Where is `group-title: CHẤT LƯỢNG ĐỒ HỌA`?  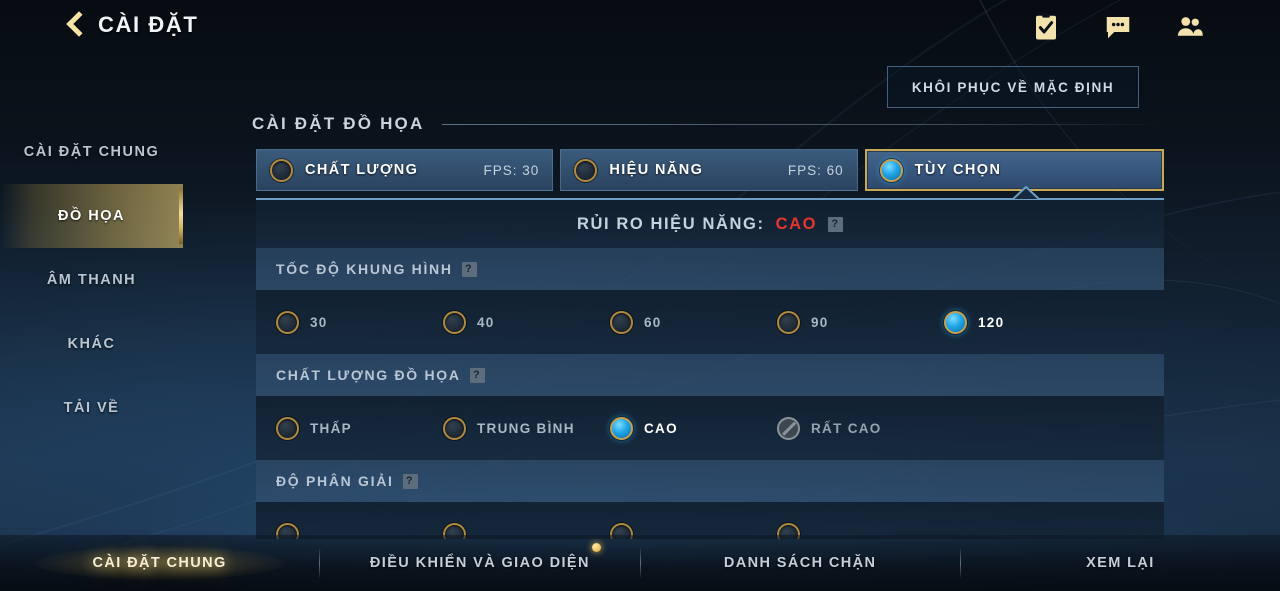
group-title: CHẤT LƯỢNG ĐỒ HỌA is located at coordinates (368, 375).